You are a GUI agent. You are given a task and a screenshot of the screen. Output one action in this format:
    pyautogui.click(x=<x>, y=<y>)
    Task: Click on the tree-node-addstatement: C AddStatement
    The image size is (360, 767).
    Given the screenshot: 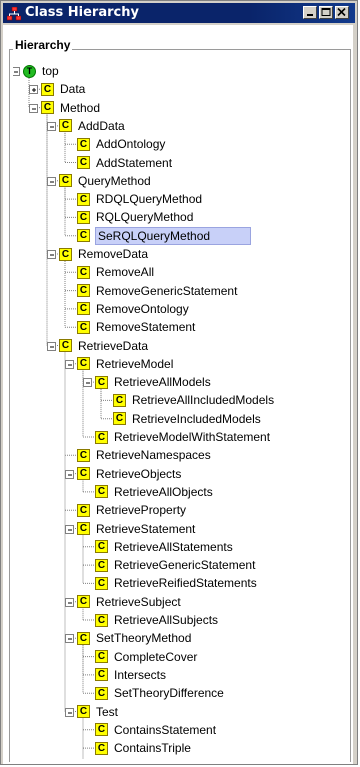 What is the action you would take?
    pyautogui.click(x=125, y=163)
    